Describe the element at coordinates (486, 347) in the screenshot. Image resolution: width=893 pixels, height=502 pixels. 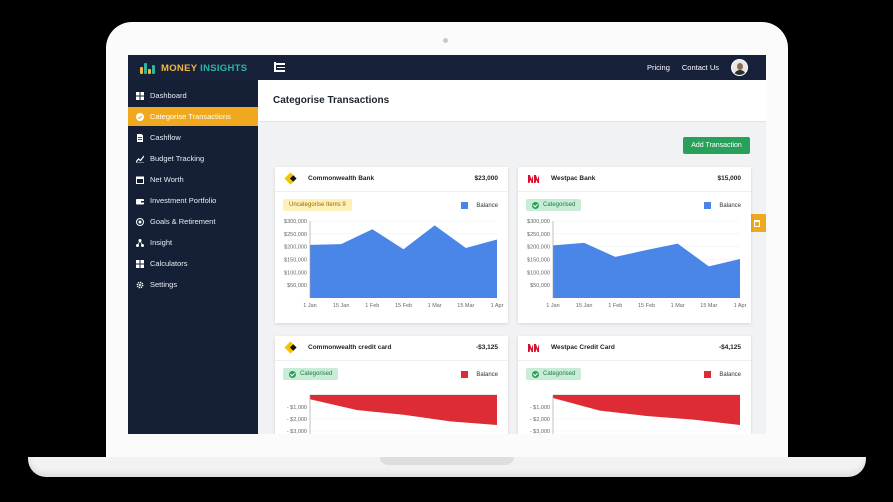
I see `bank-balance: -$3,125` at that location.